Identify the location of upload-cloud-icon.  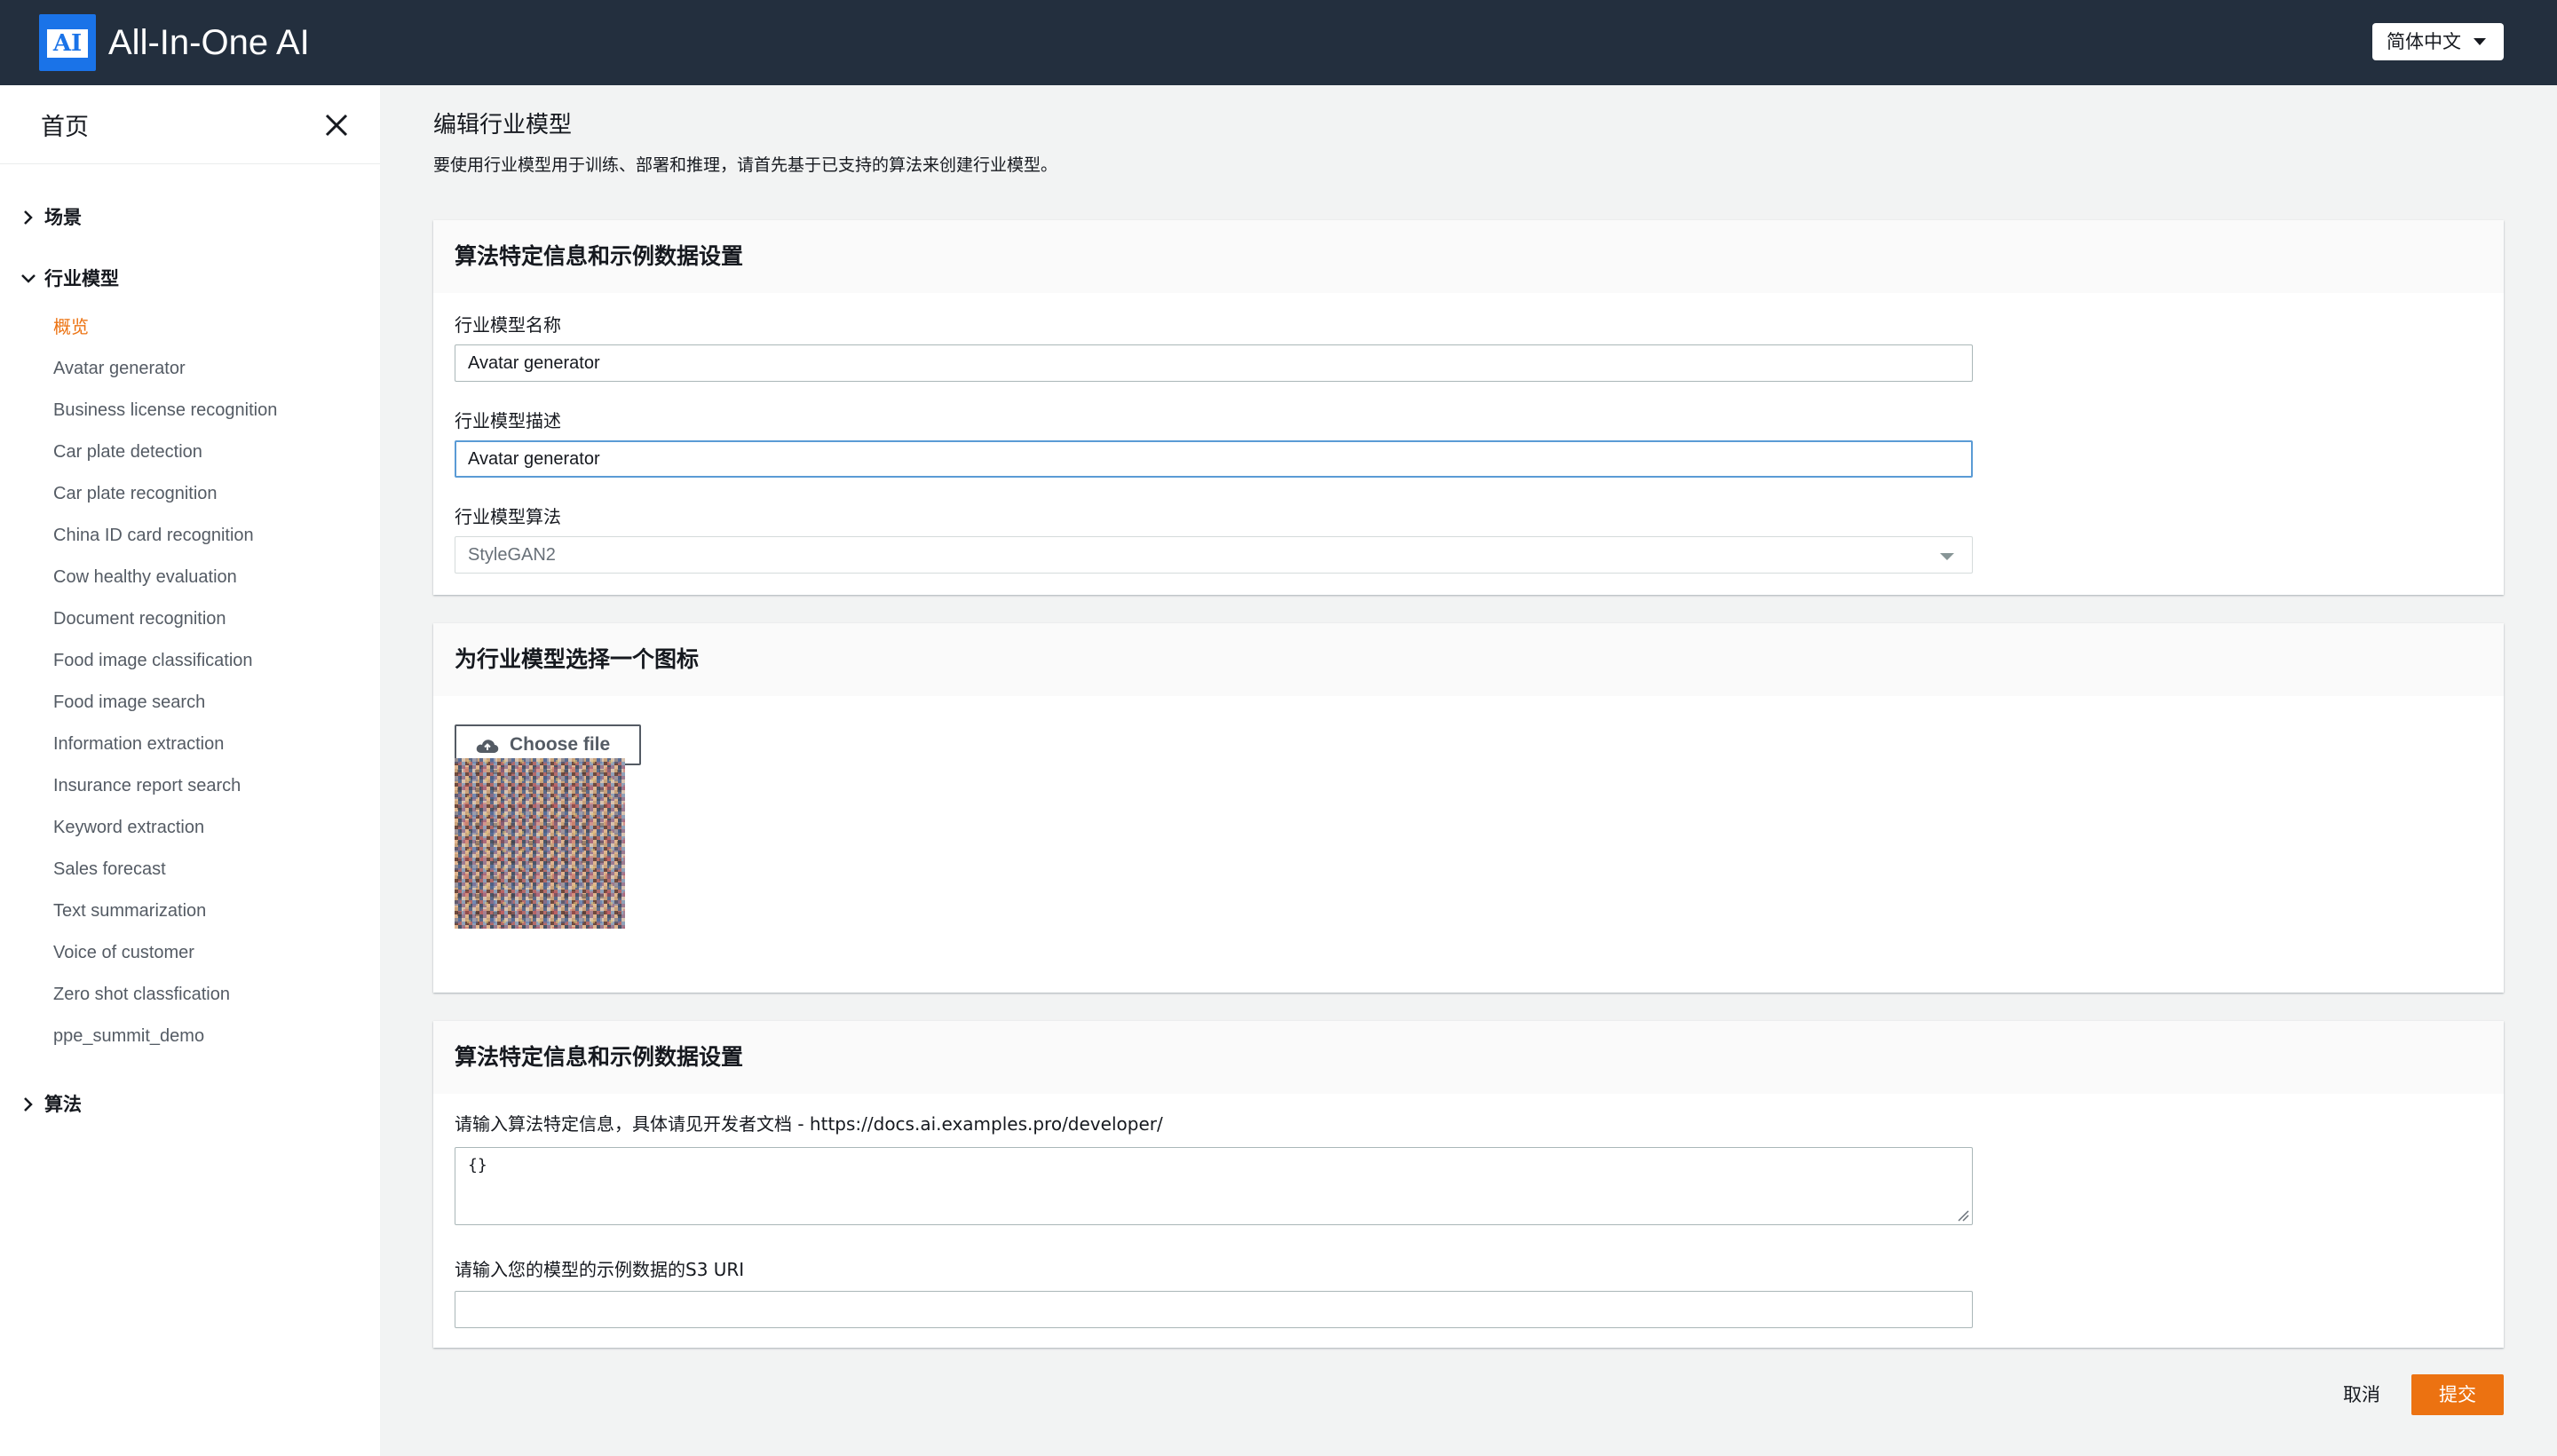
(487, 746).